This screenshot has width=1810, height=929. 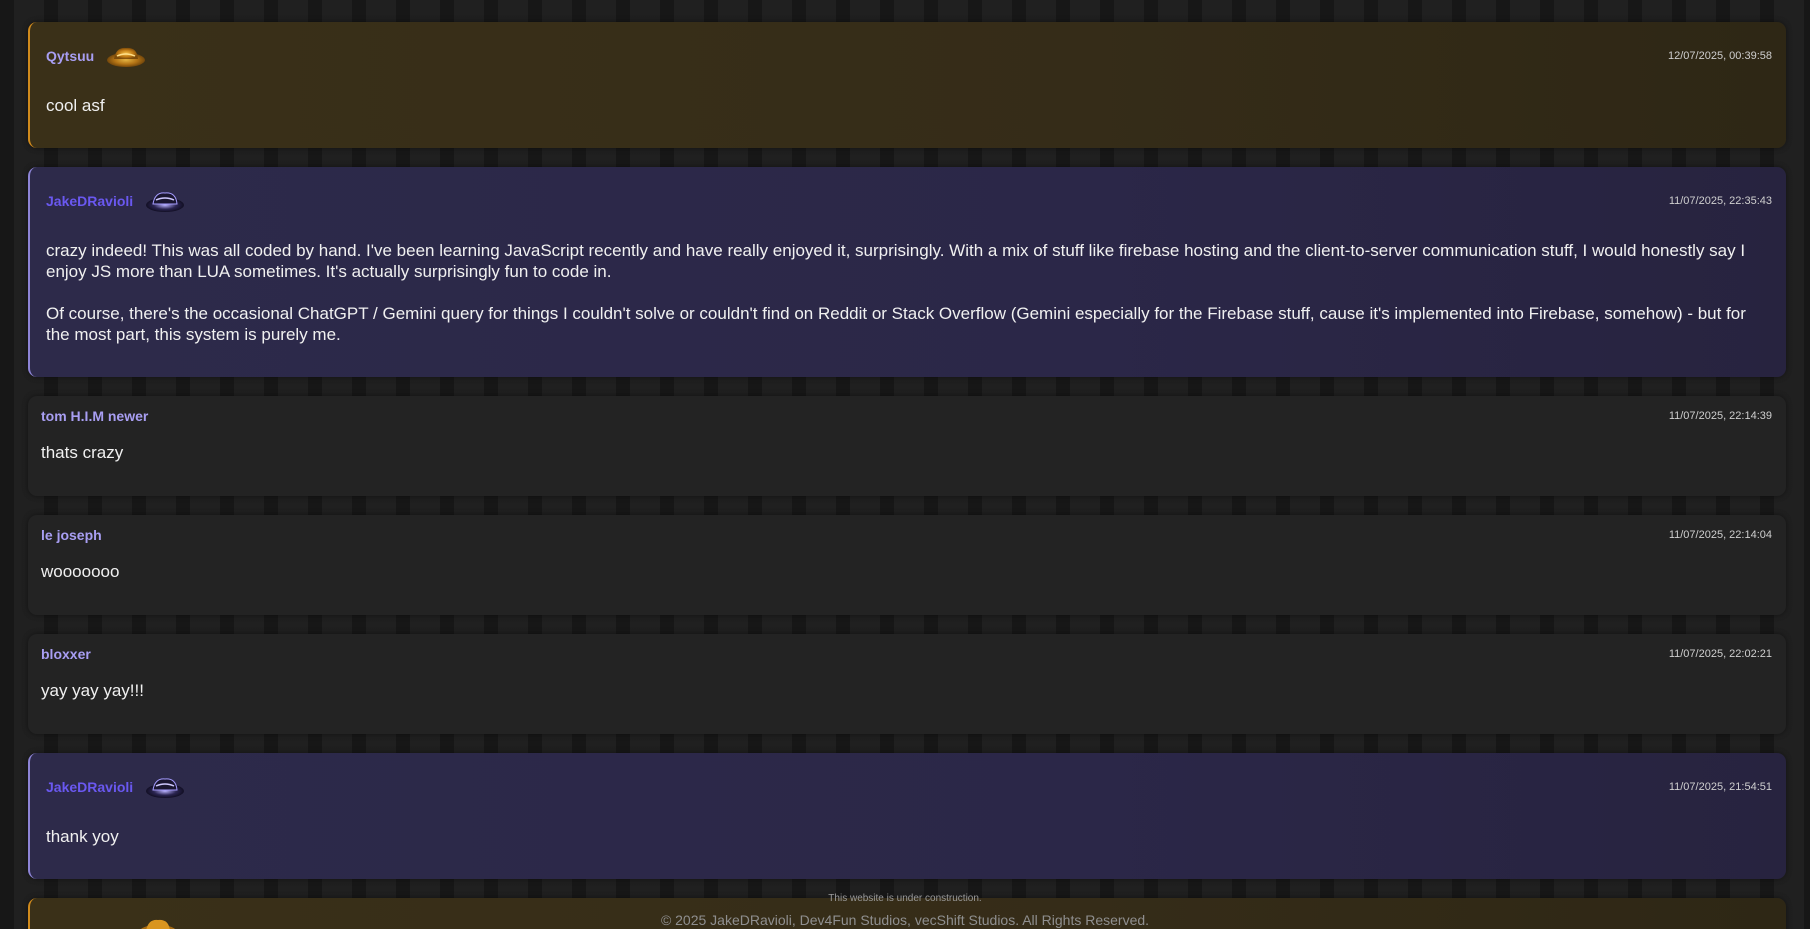 What do you see at coordinates (66, 654) in the screenshot?
I see `message-username: bloxxer` at bounding box center [66, 654].